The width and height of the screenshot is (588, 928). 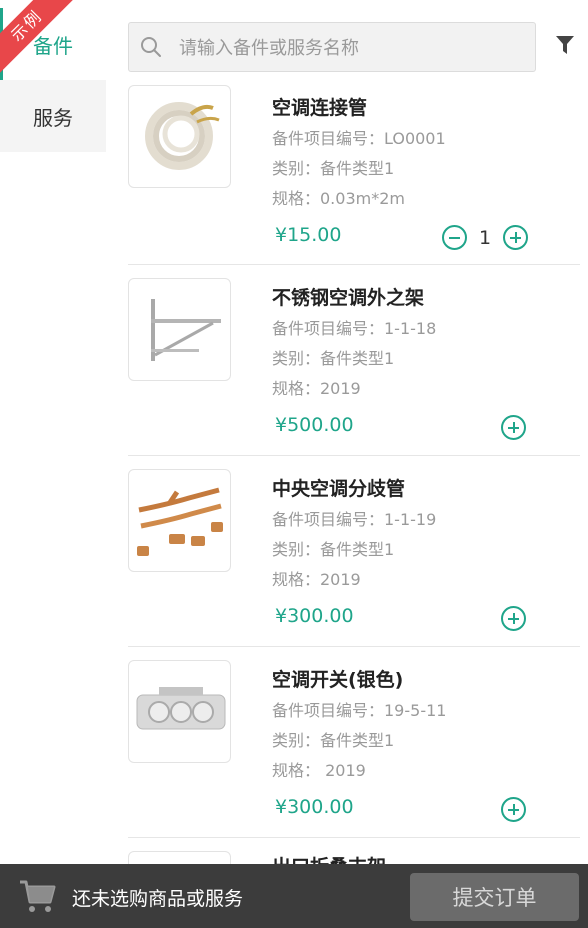 What do you see at coordinates (158, 899) in the screenshot?
I see `cart-status: 还未选购商品或服务` at bounding box center [158, 899].